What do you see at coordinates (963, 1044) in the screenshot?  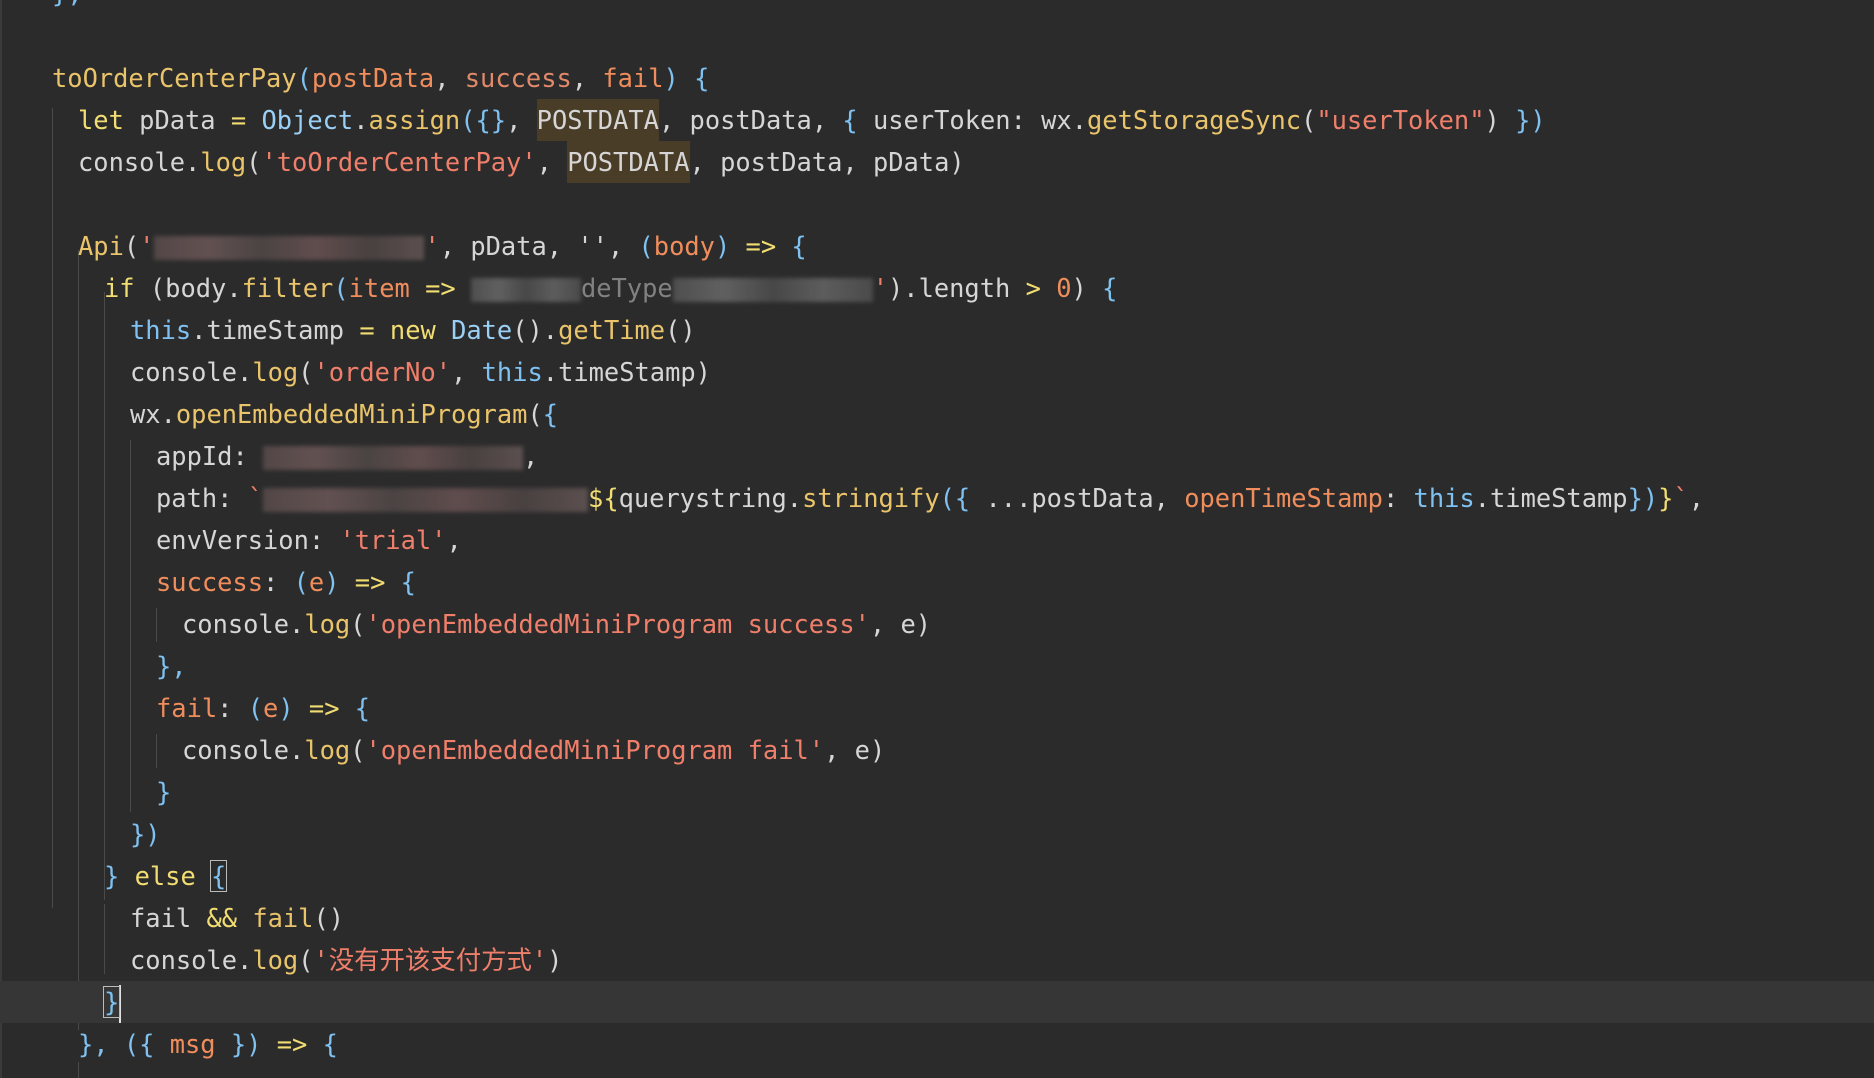 I see `code-line: }, ({ msg }) => {` at bounding box center [963, 1044].